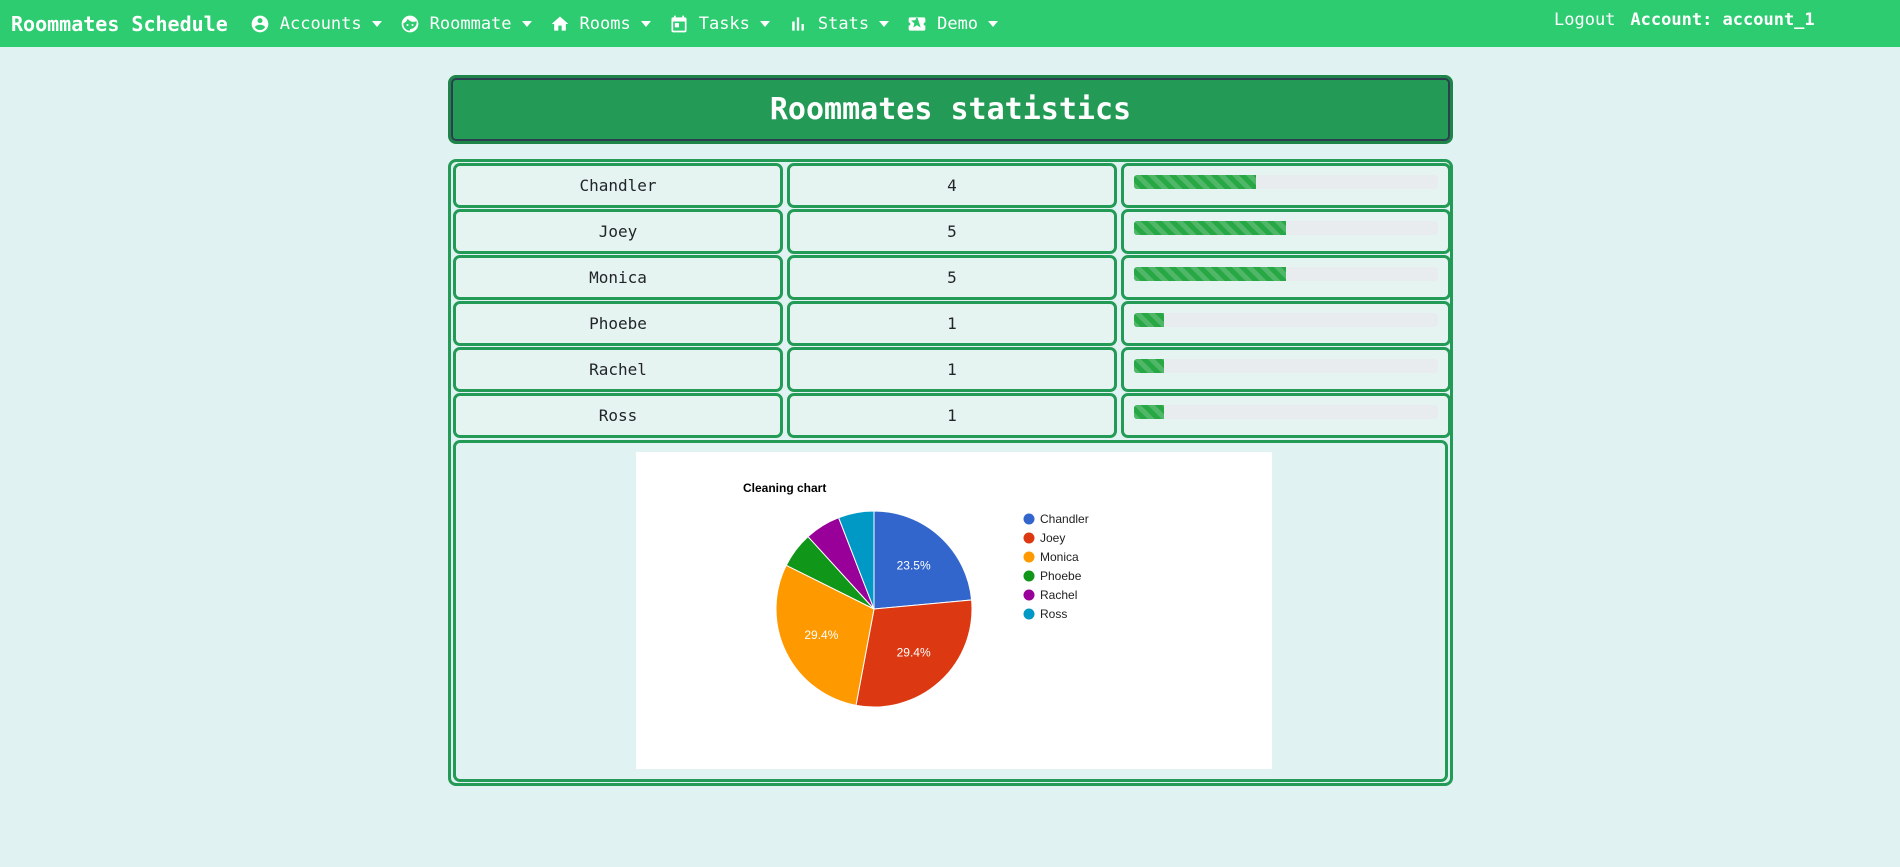 This screenshot has width=1900, height=867. Describe the element at coordinates (1059, 557) in the screenshot. I see `legend-label-monica: Monica` at that location.